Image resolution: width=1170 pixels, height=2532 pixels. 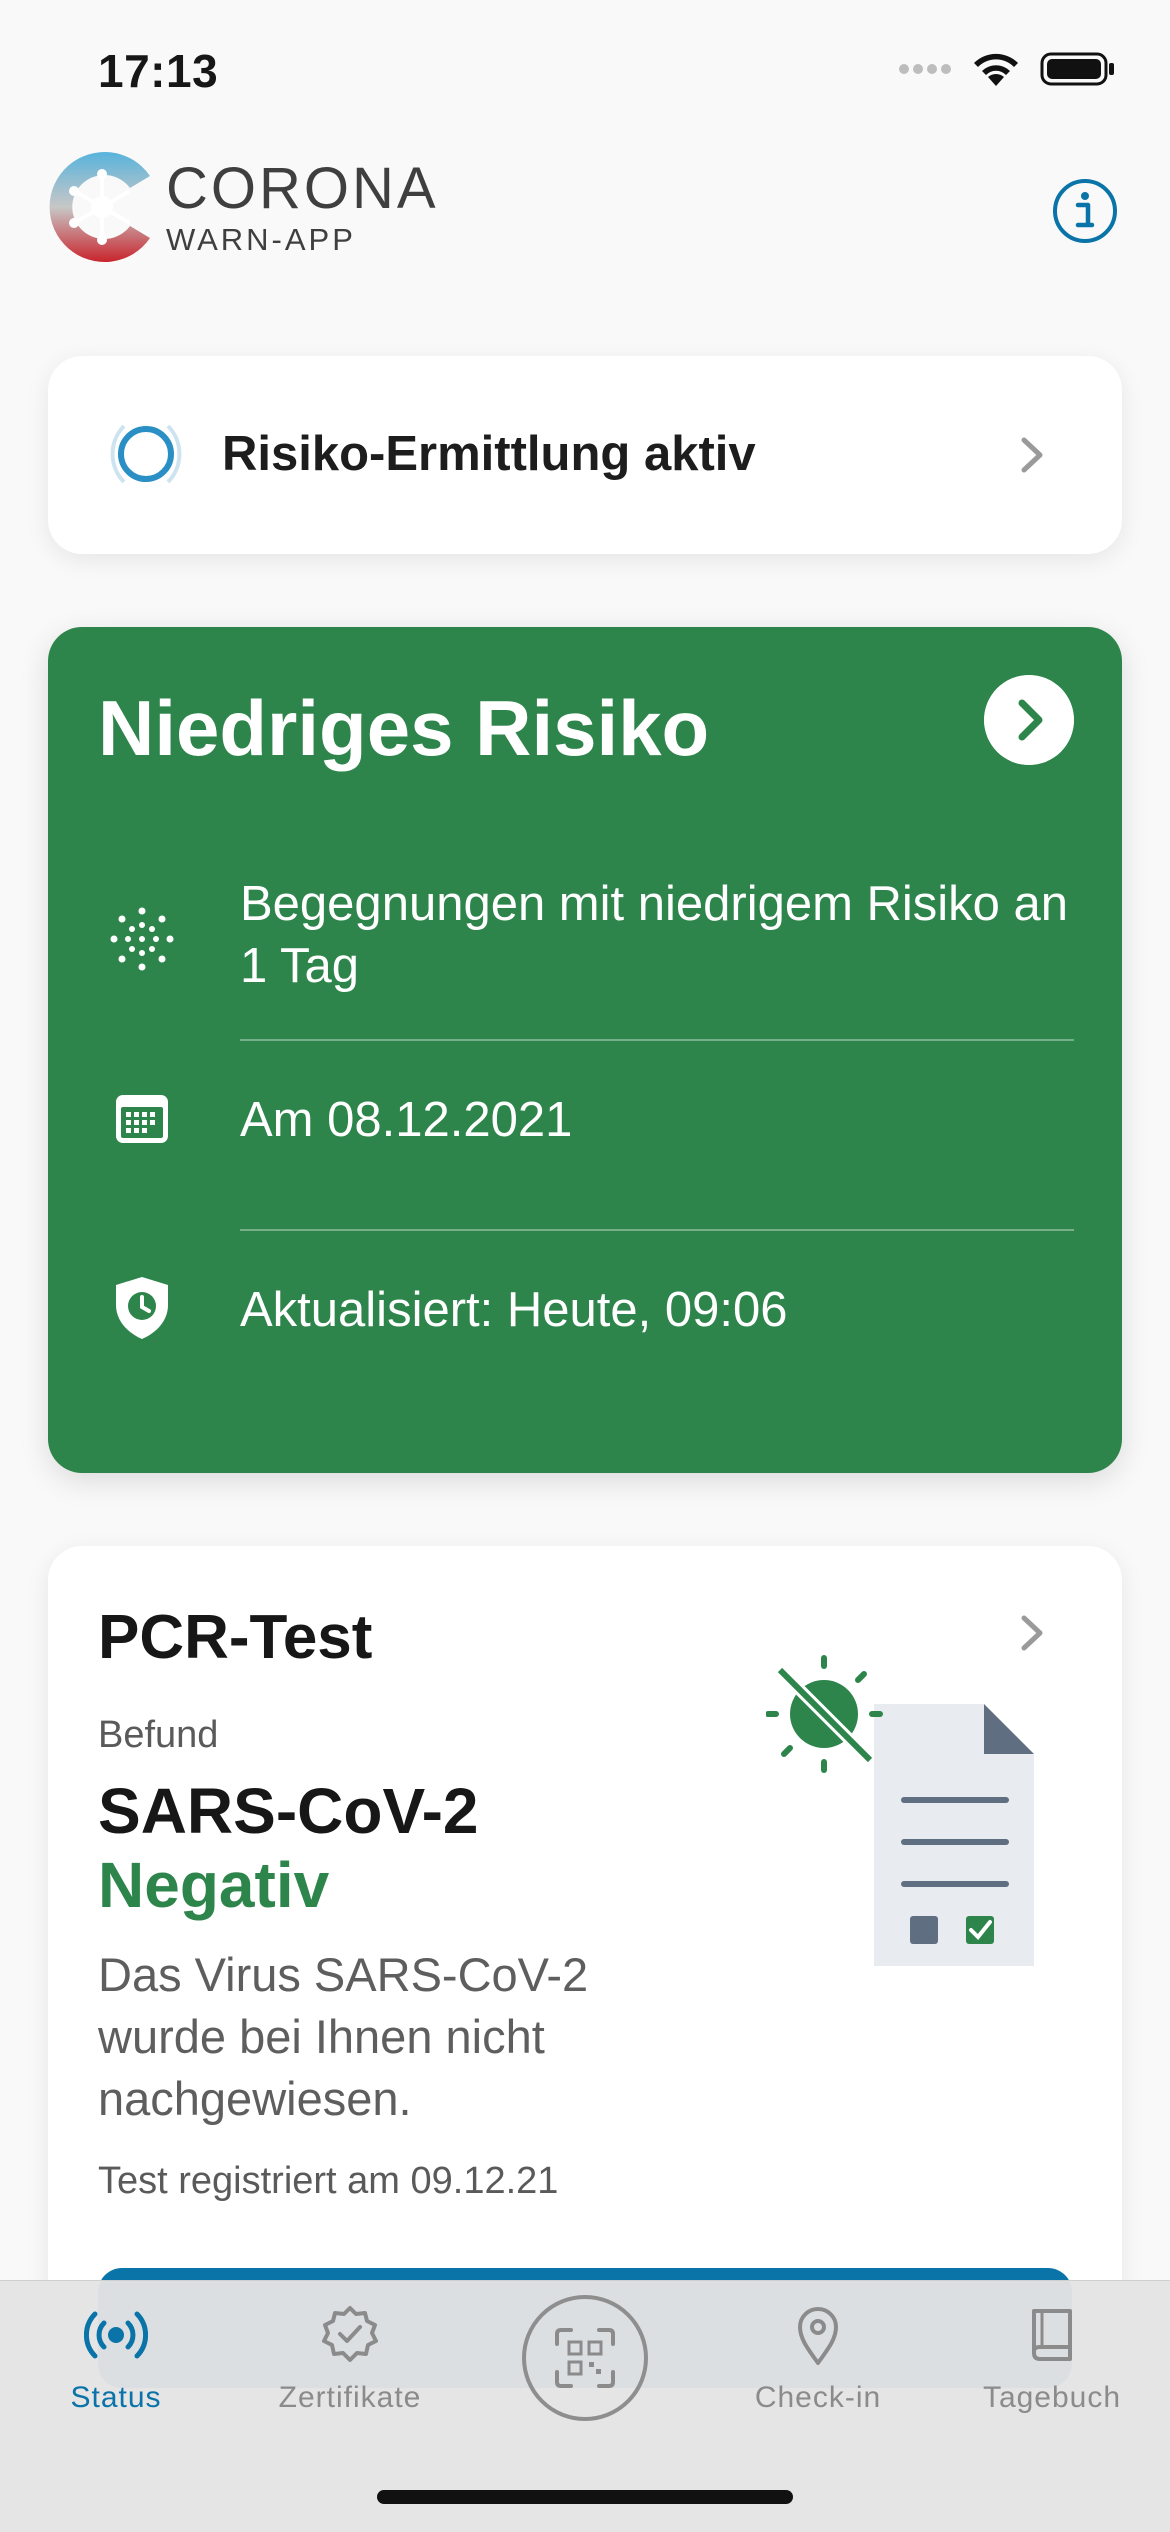 What do you see at coordinates (925, 69) in the screenshot?
I see `signal-icon` at bounding box center [925, 69].